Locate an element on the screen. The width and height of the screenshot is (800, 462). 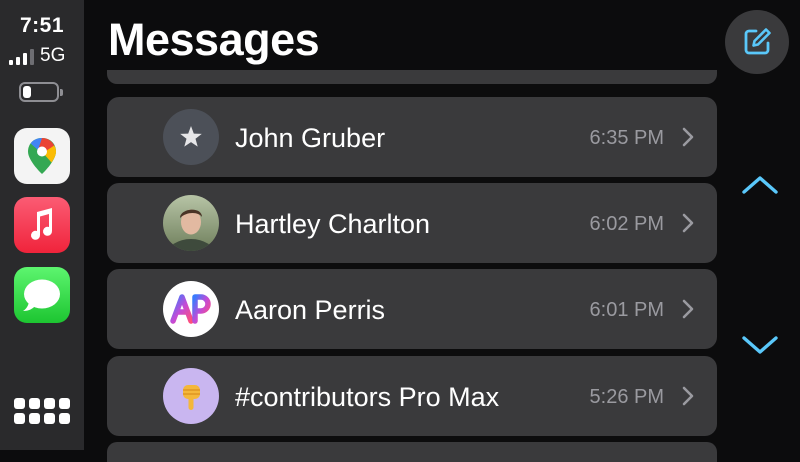
scroll-down-chevron-icon is located at coordinates (760, 345).